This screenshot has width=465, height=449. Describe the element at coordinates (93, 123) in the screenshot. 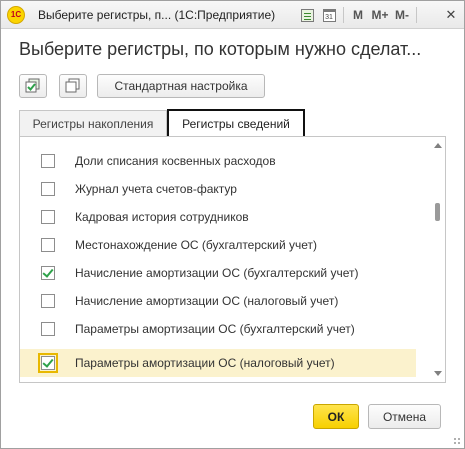

I see `tab-accumulation-registers: Регистры накопления` at that location.